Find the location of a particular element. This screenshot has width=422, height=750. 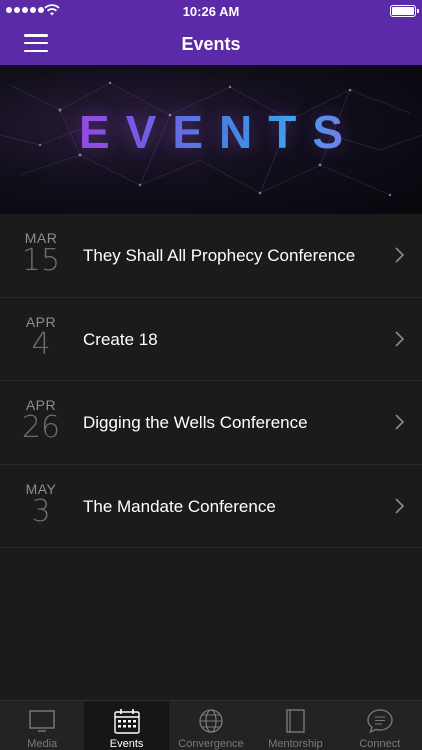

event-day: 26 is located at coordinates (41, 427).